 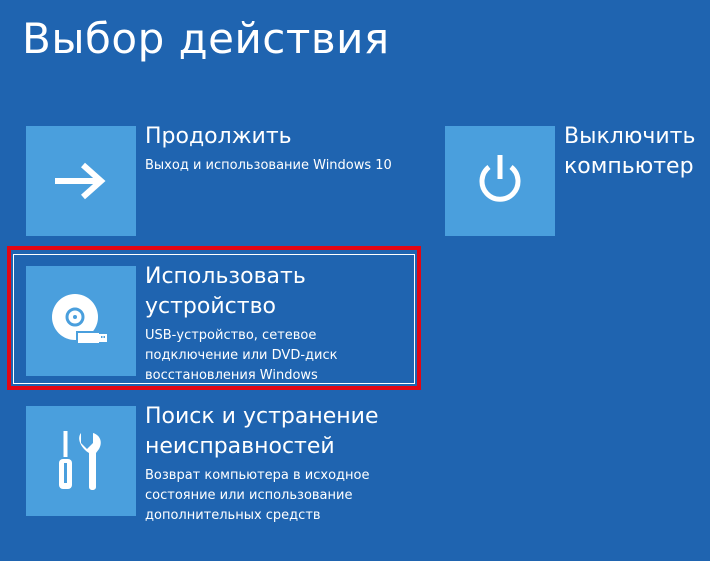 I want to click on arrow-right-icon, so click(x=80, y=181).